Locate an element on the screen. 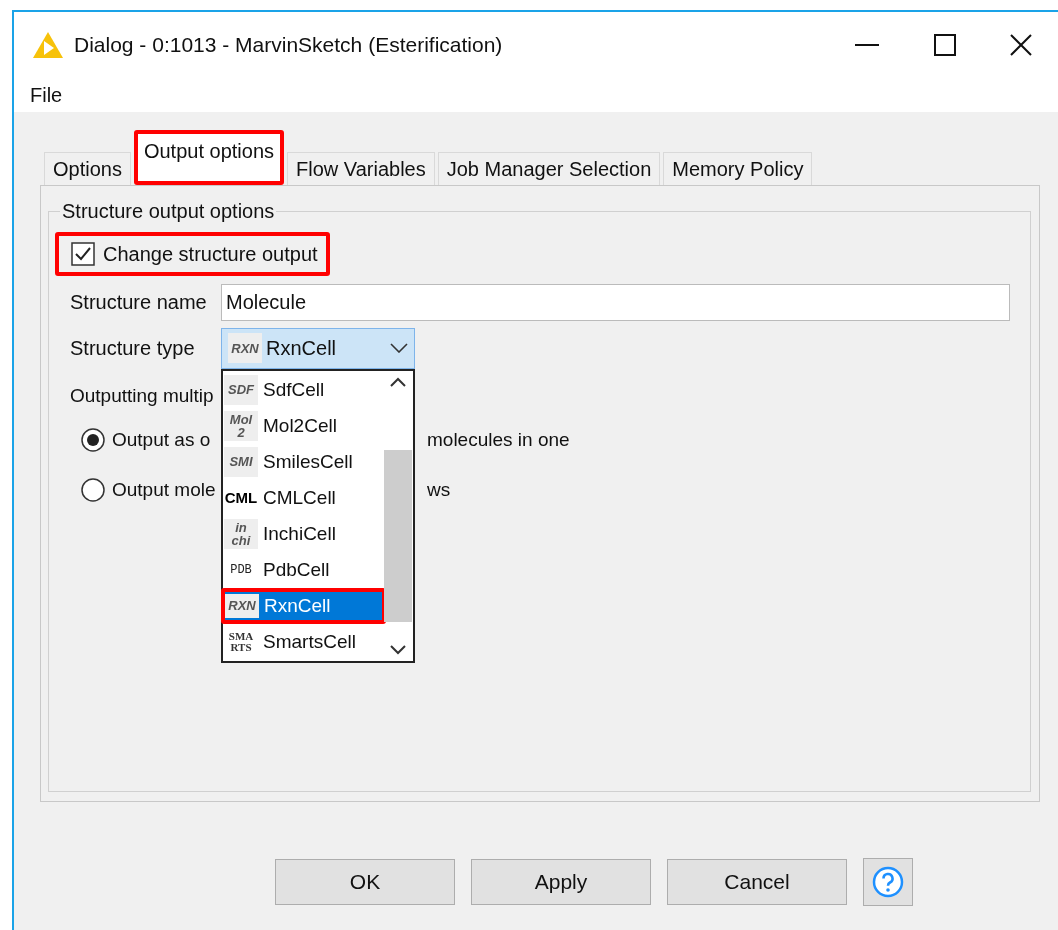  scroll-down-icon is located at coordinates (398, 649).